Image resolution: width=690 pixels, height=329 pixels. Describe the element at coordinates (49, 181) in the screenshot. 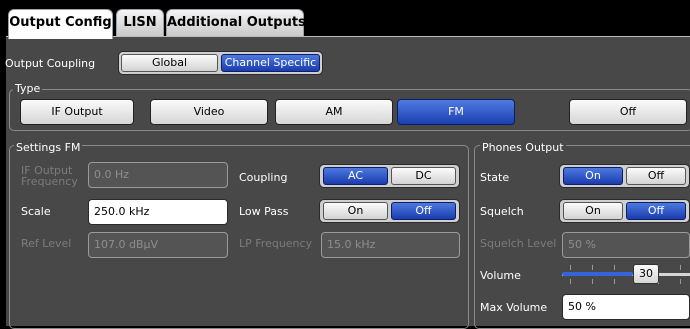

I see `if-output-label-line2: Frequency` at that location.